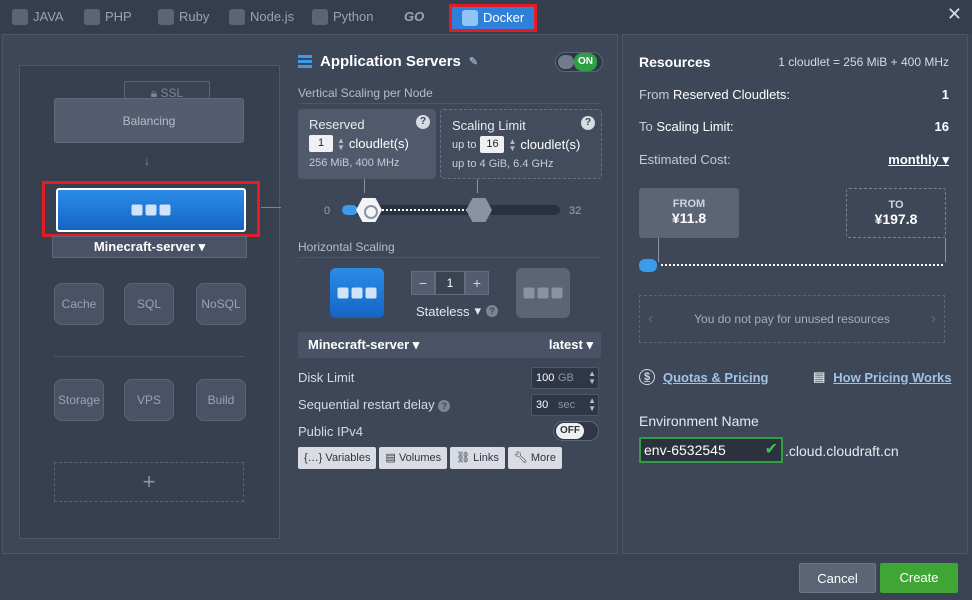 The height and width of the screenshot is (600, 972). I want to click on tab-ruby: Ruby, so click(183, 17).